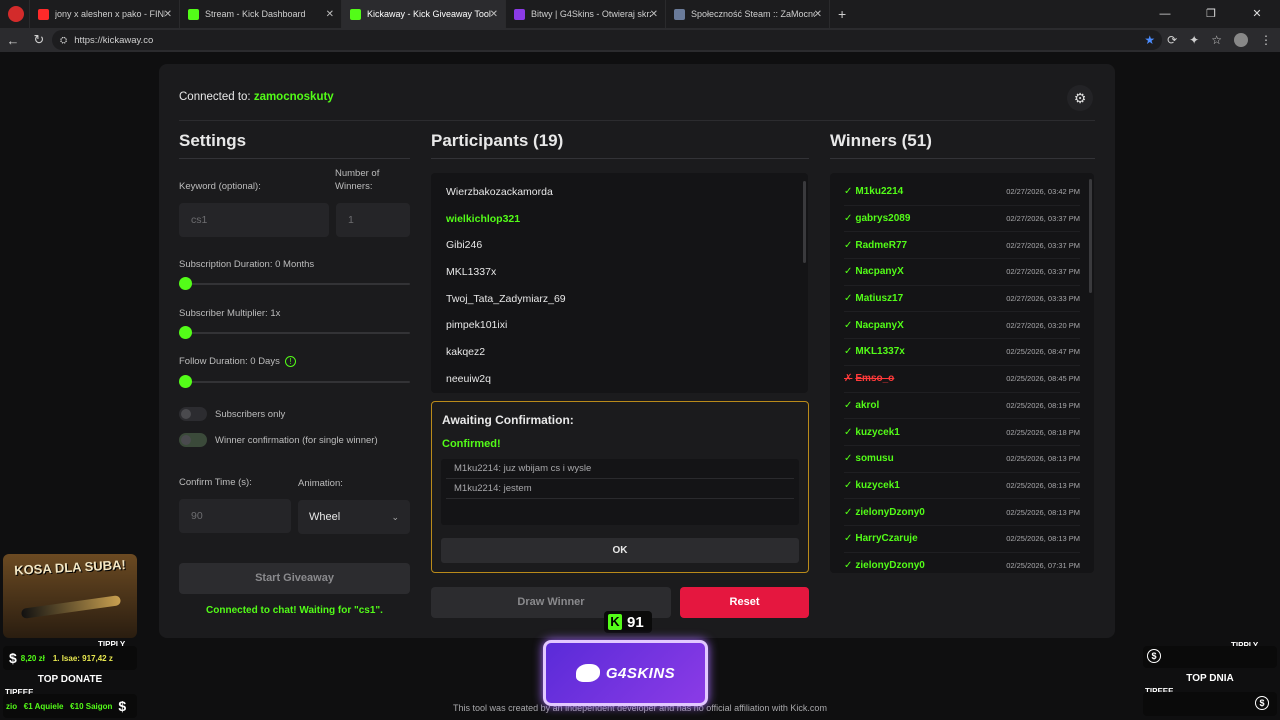 Image resolution: width=1280 pixels, height=720 pixels. Describe the element at coordinates (235, 516) in the screenshot. I see `confirm-time-input: 90` at that location.